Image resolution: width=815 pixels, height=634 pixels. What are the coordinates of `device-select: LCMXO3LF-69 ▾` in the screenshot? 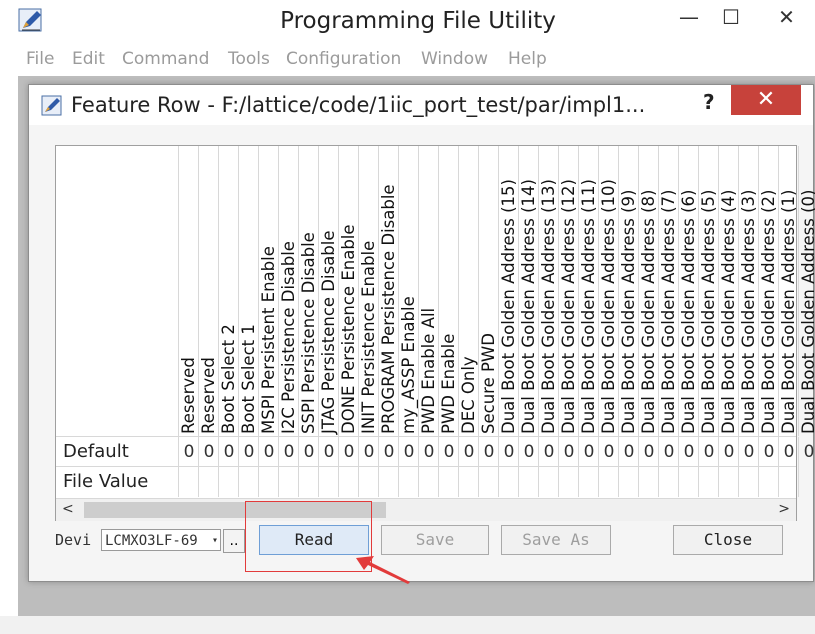 It's located at (161, 540).